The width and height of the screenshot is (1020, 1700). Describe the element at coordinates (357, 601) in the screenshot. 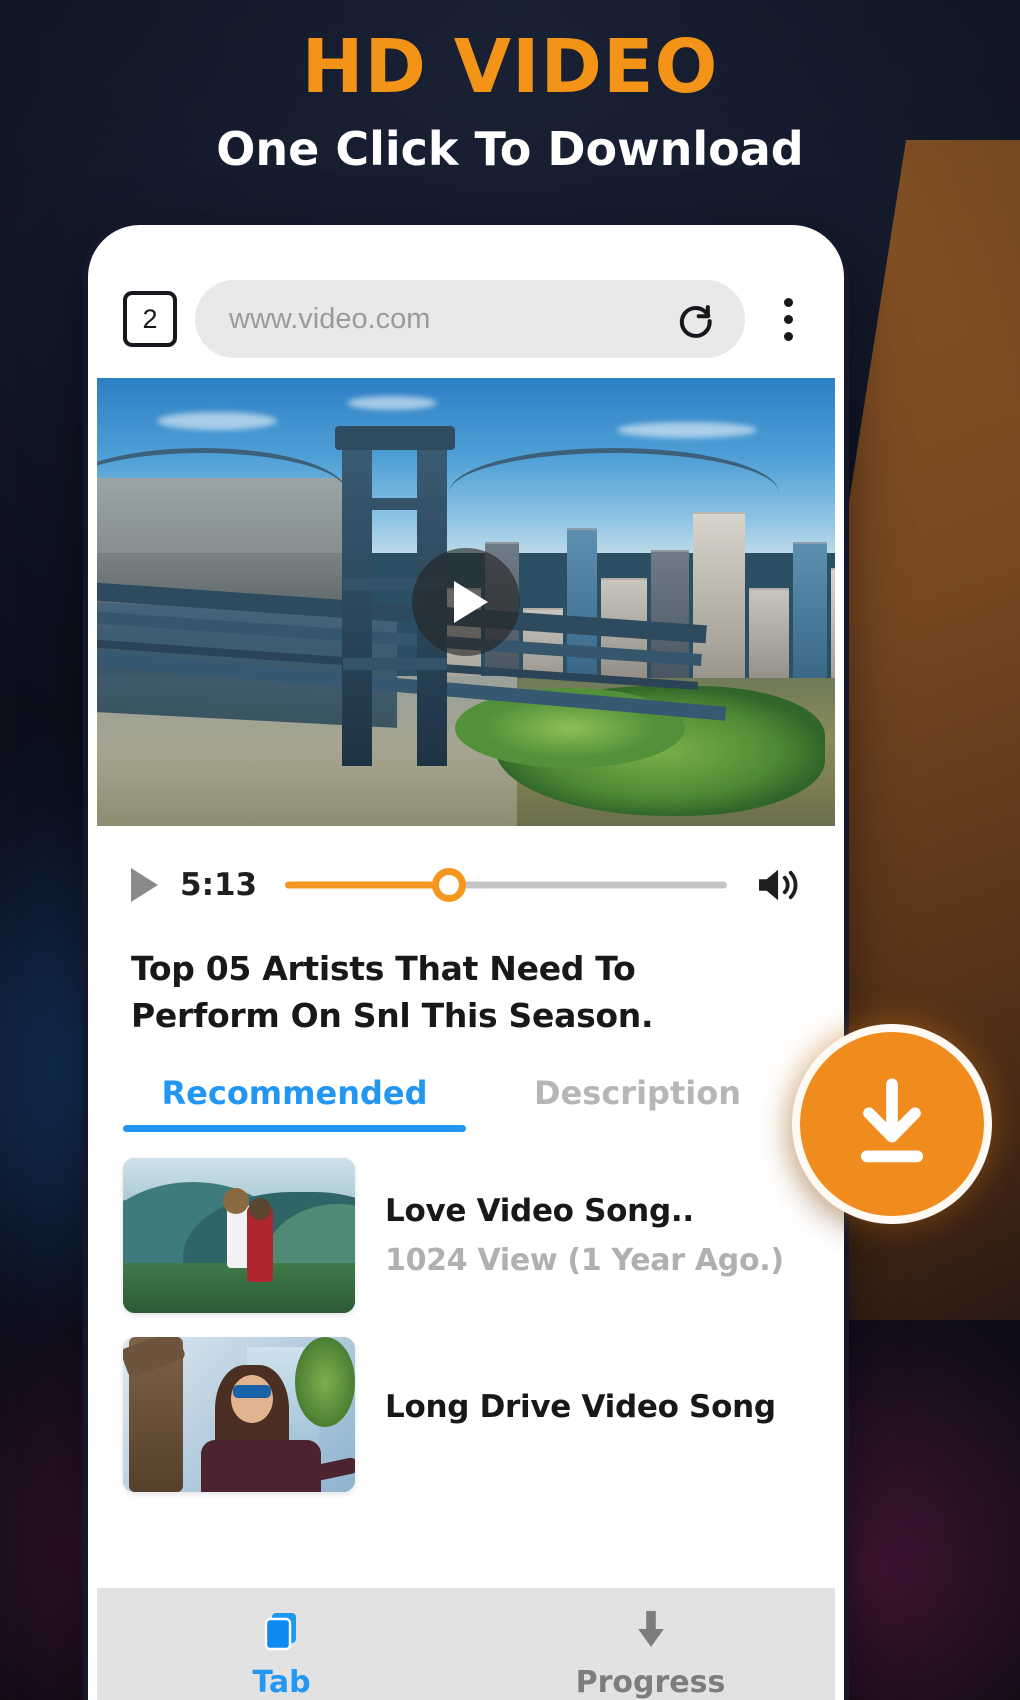

I see `bridge-tower` at that location.